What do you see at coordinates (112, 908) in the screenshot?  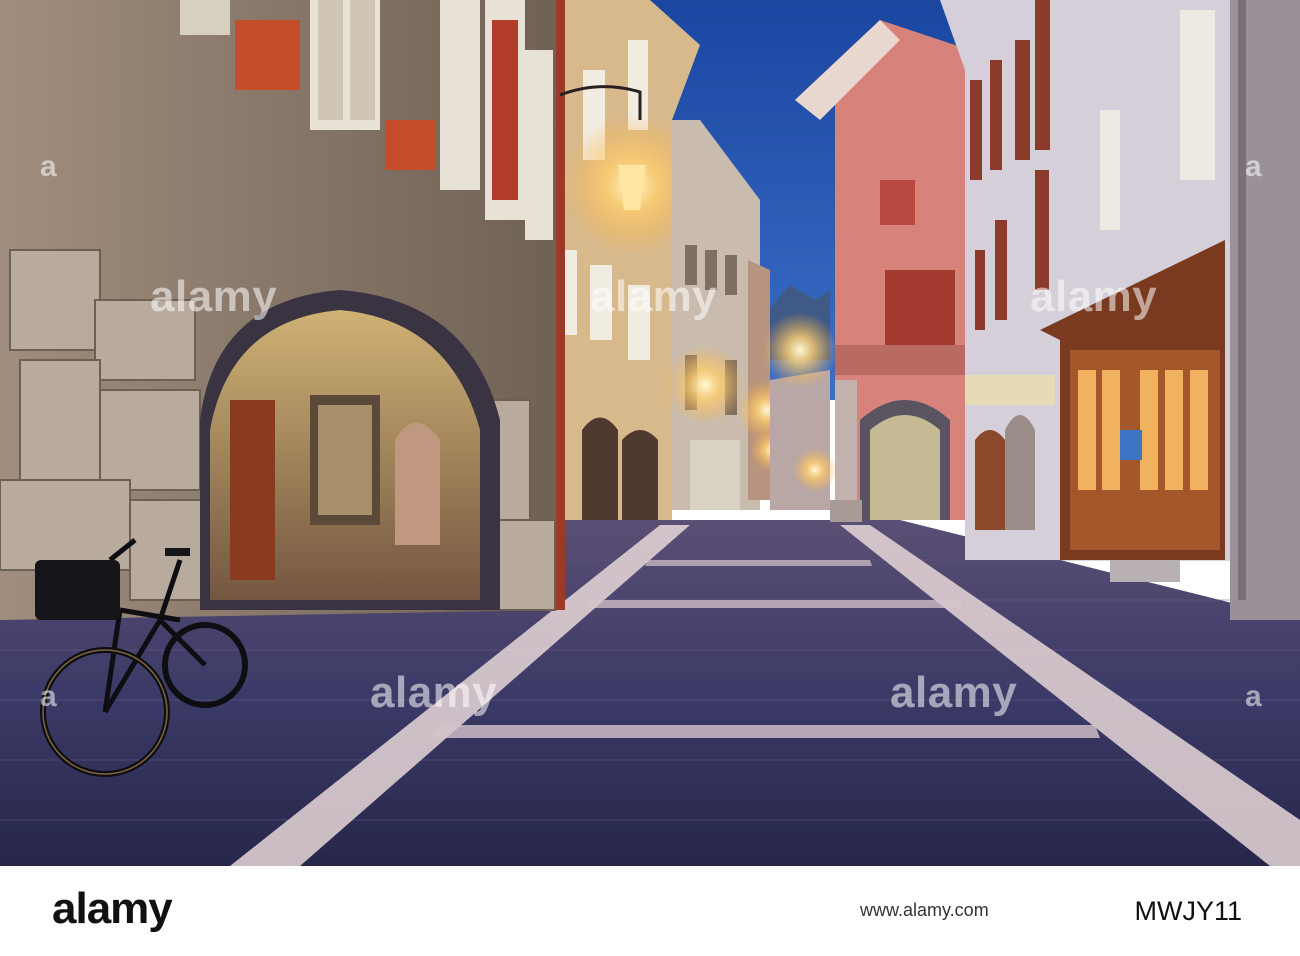 I see `alamy-logo: alamy` at bounding box center [112, 908].